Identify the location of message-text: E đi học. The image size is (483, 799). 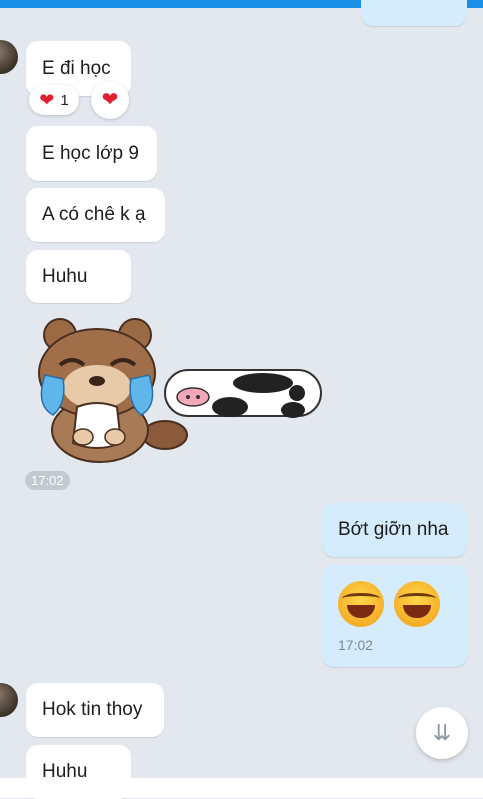
(76, 68).